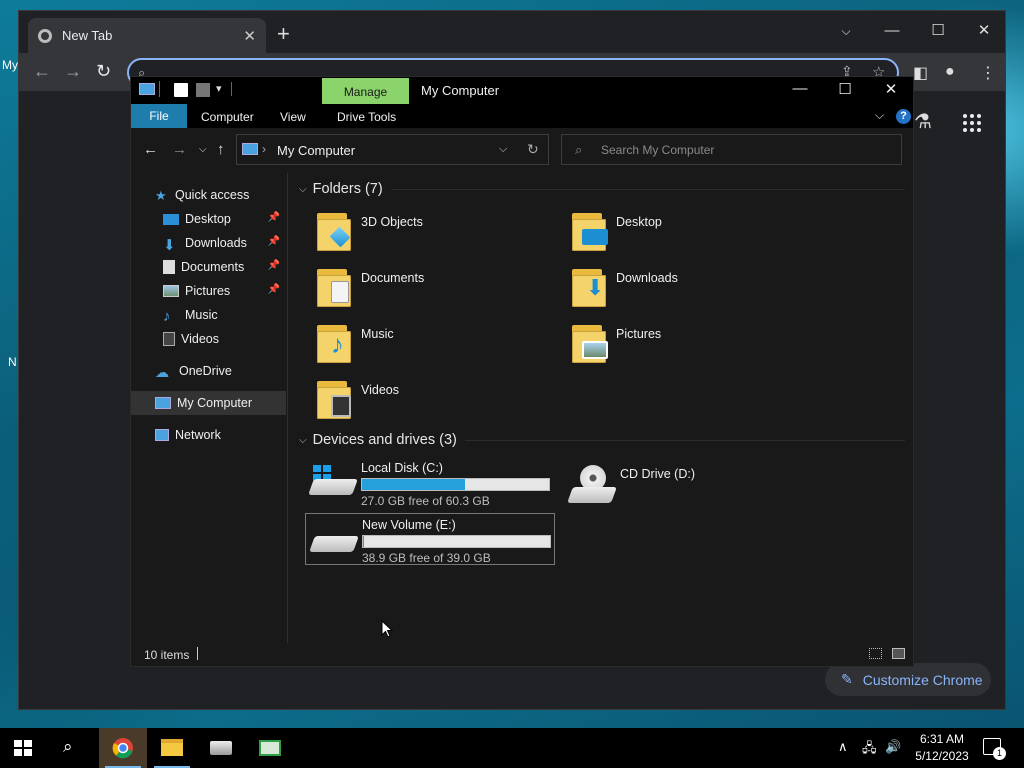 The height and width of the screenshot is (768, 1024). Describe the element at coordinates (898, 653) in the screenshot. I see `large-icons-view-icon` at that location.